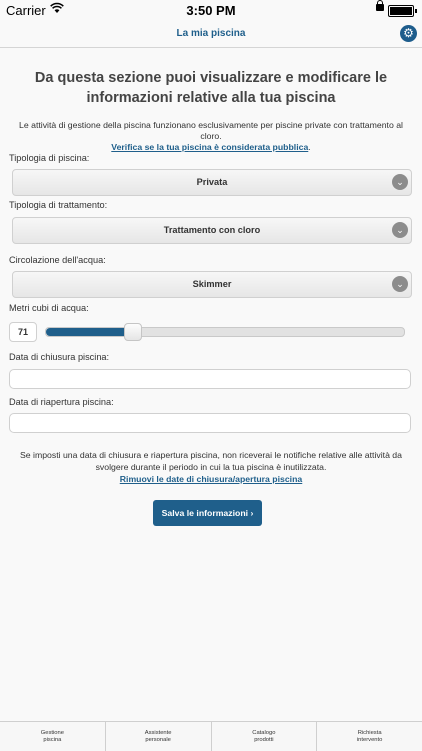 This screenshot has height=751, width=422. I want to click on water-circulation-select: Skimmer ⌄, so click(212, 284).